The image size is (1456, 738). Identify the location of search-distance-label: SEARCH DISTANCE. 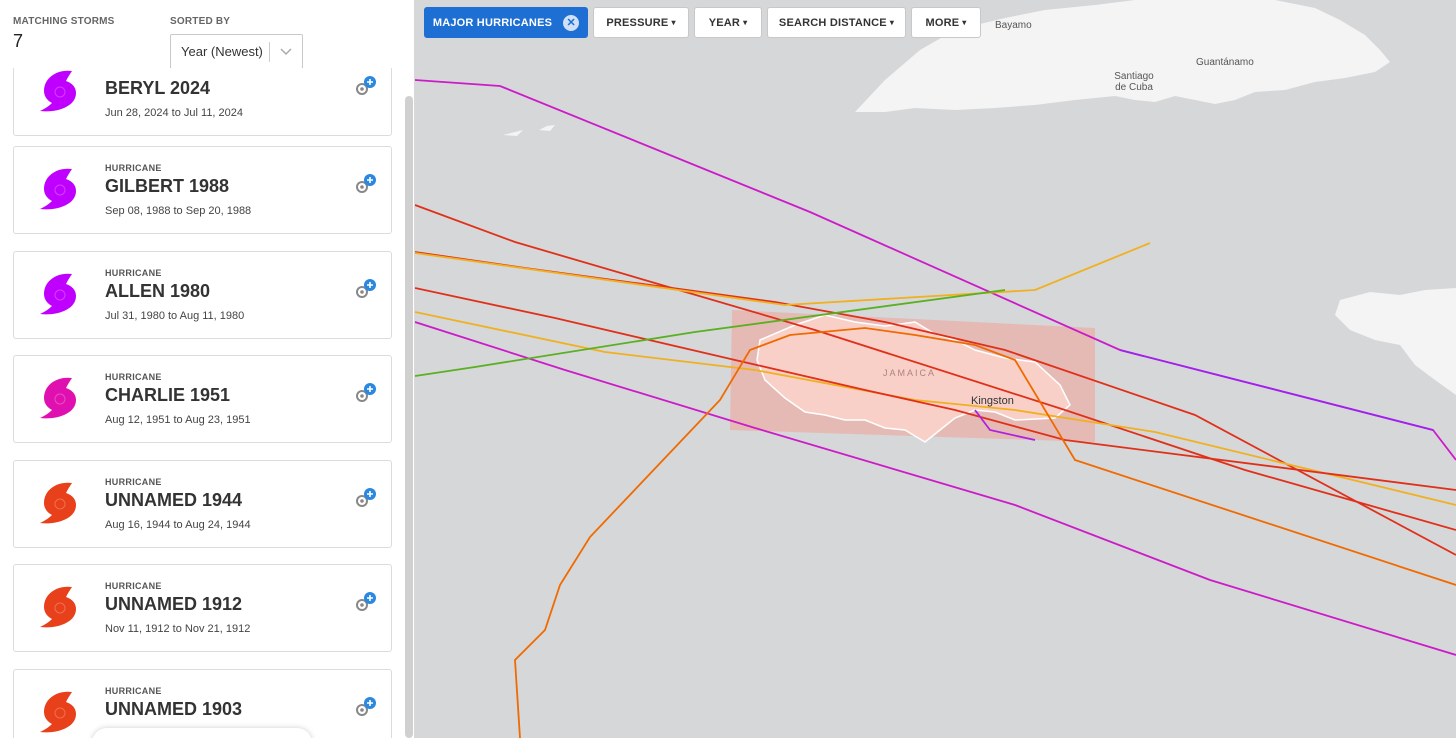
(832, 22).